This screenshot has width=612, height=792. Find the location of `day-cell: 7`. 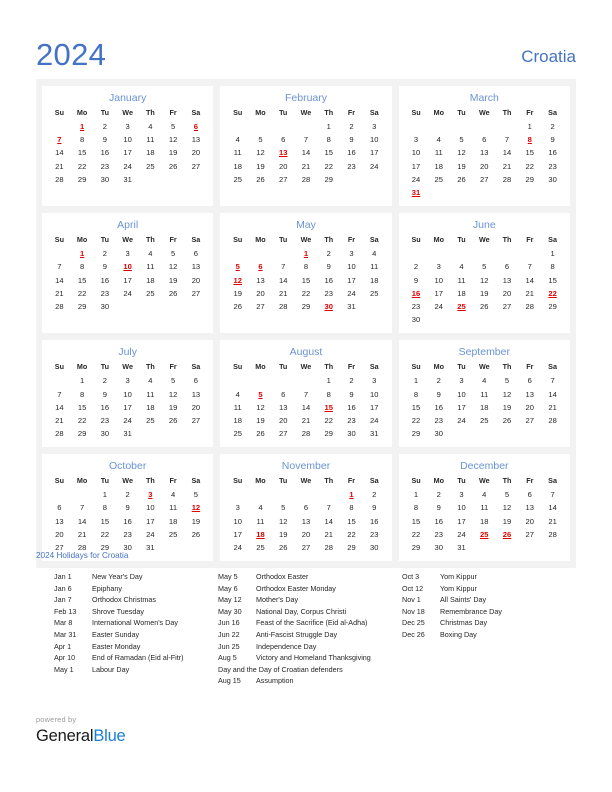

day-cell: 7 is located at coordinates (552, 494).